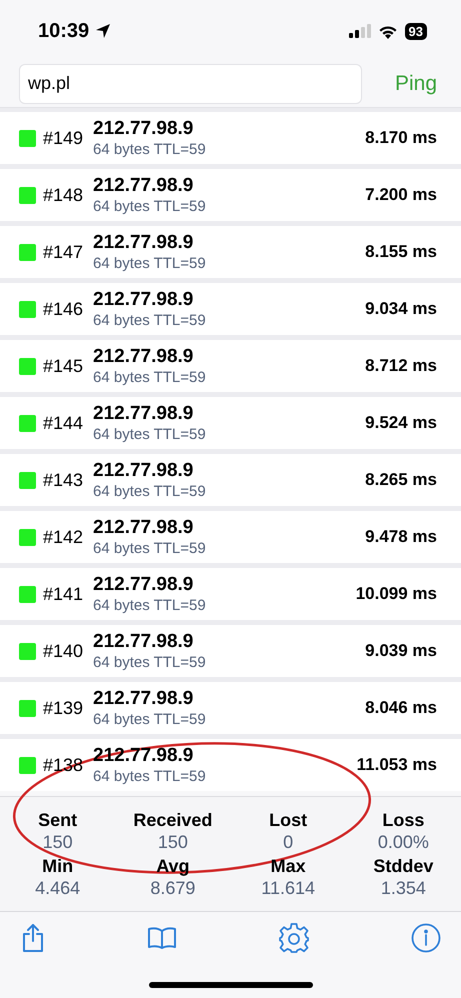  I want to click on reply-time: 10.099 ms, so click(396, 594).